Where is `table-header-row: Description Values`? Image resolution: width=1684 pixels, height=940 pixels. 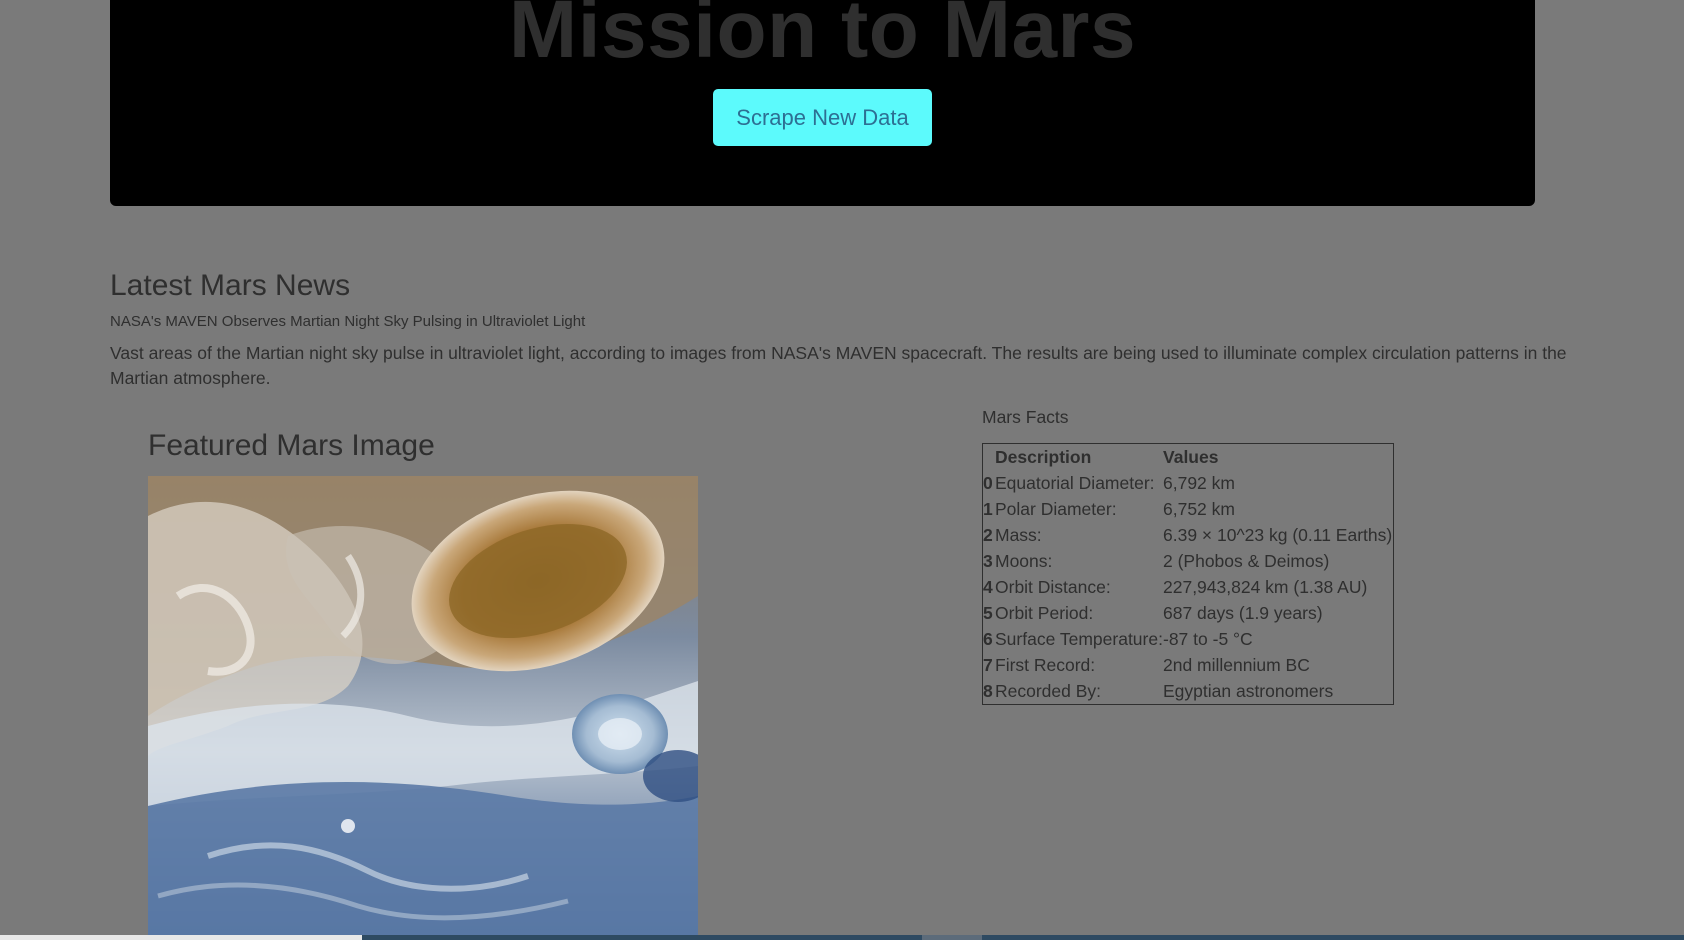
table-header-row: Description Values is located at coordinates (1188, 457).